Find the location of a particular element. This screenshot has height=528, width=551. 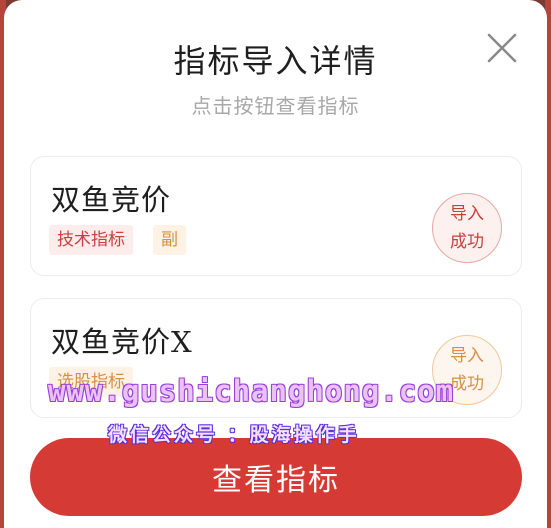

stamp-line-2: 成功 is located at coordinates (467, 242).